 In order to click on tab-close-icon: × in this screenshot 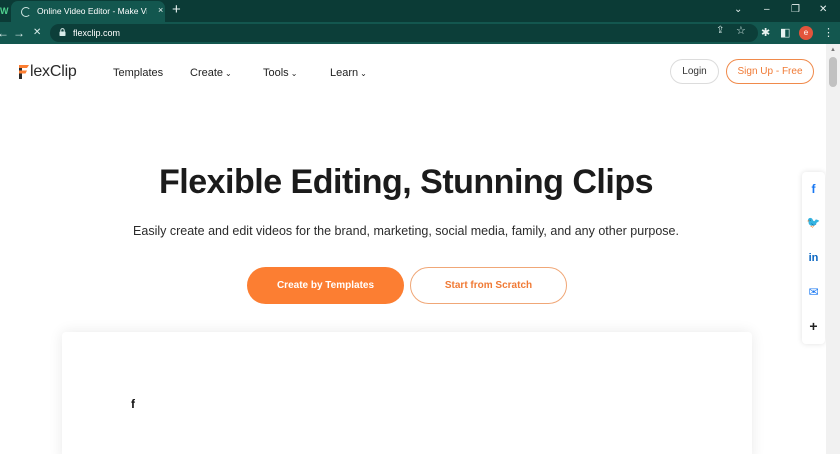, I will do `click(160, 10)`.